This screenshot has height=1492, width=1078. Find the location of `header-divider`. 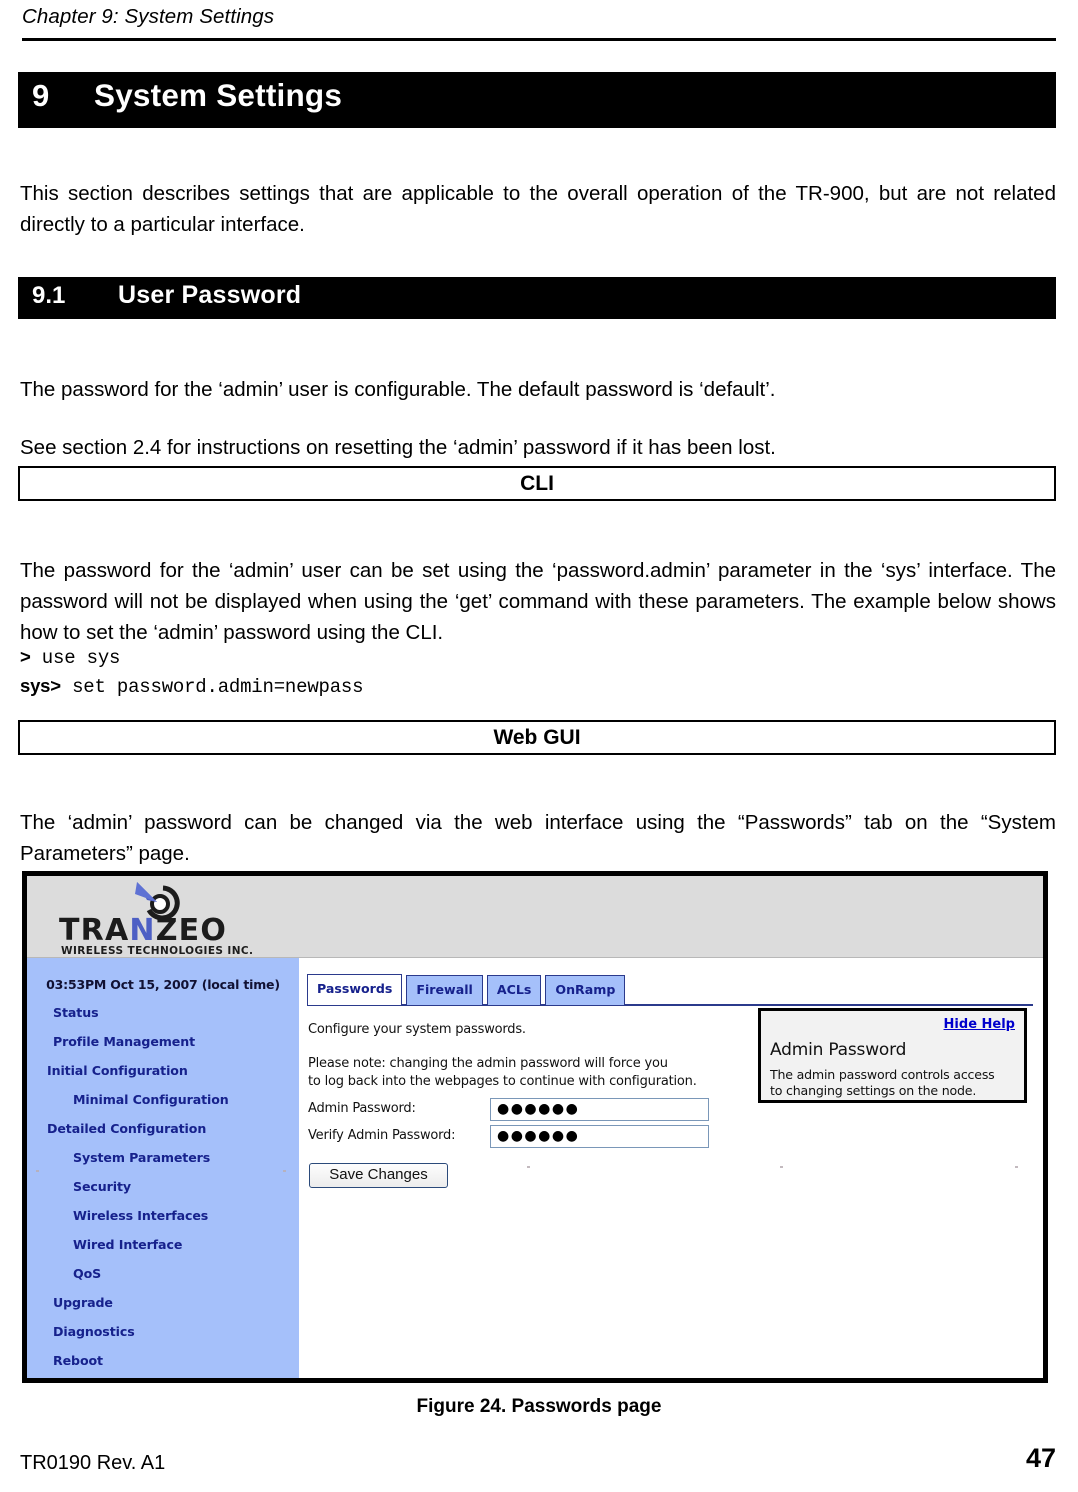

header-divider is located at coordinates (539, 39).